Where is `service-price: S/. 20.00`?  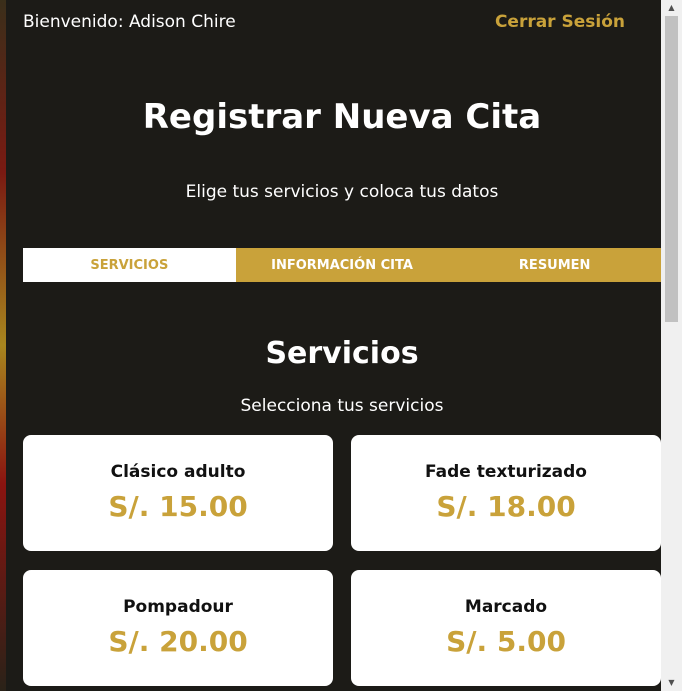 service-price: S/. 20.00 is located at coordinates (178, 641).